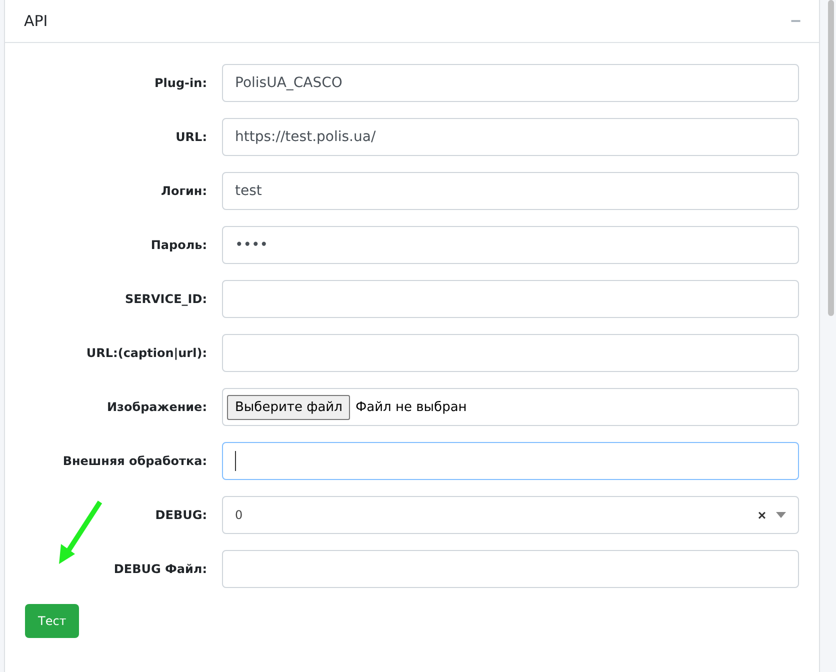  Describe the element at coordinates (510, 83) in the screenshot. I see `input-field: PolisUA_CASCO` at that location.